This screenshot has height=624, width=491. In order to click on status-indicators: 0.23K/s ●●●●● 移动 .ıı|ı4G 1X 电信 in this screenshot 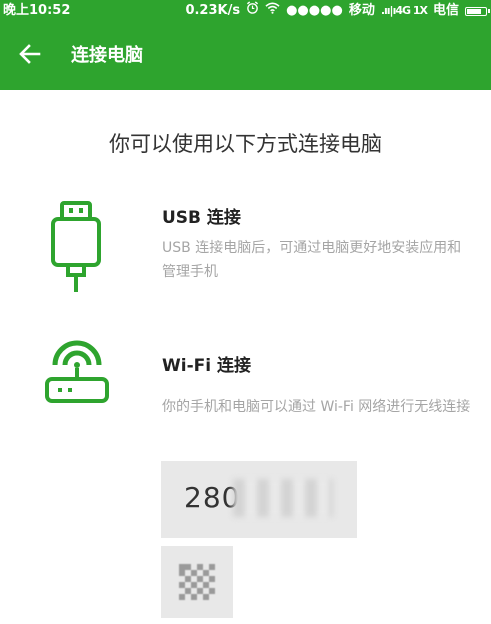, I will do `click(337, 11)`.